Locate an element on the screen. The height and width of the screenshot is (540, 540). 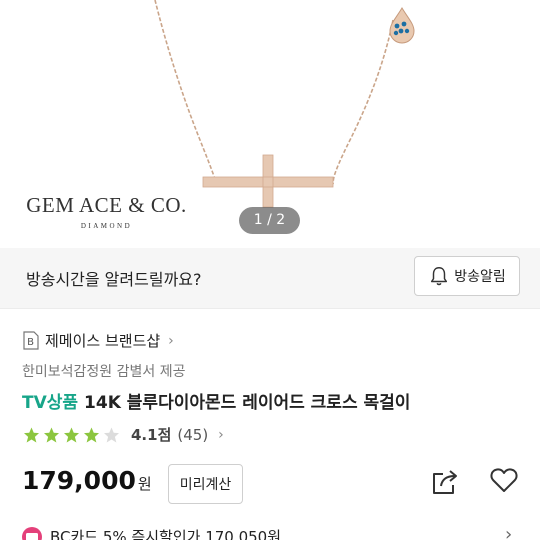
brand-shop-link: B 제메이스 브랜드샵 › is located at coordinates (98, 340).